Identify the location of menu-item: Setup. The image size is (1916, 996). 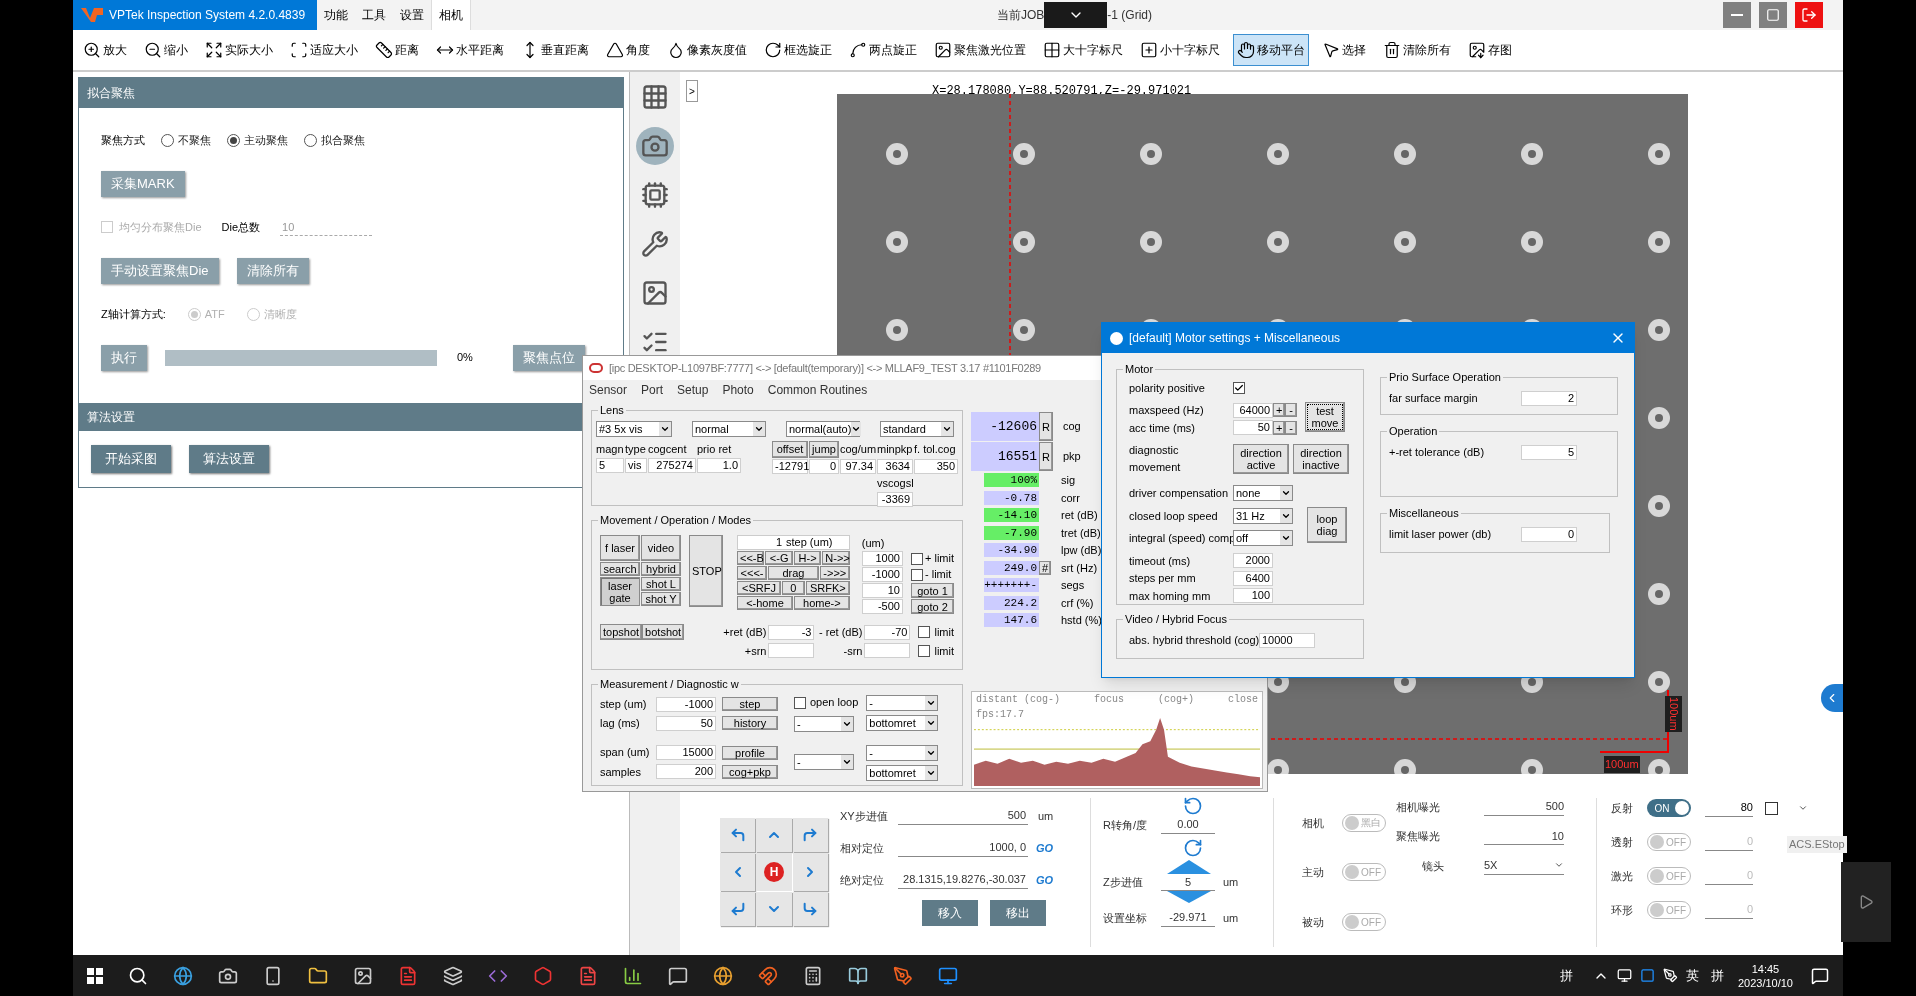
(693, 390).